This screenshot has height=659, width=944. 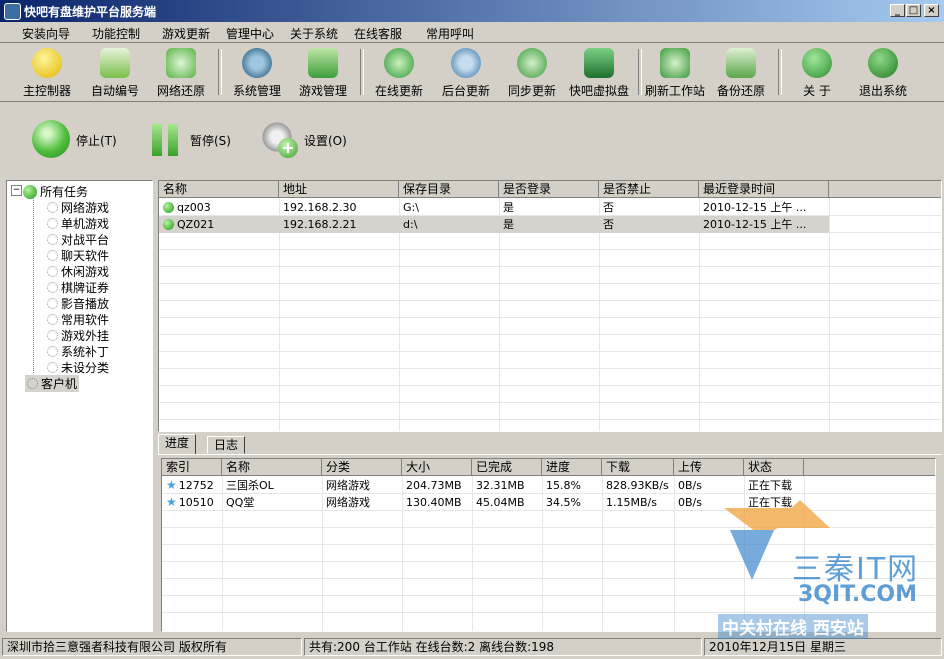 What do you see at coordinates (437, 467) in the screenshot?
I see `column-header: 大小` at bounding box center [437, 467].